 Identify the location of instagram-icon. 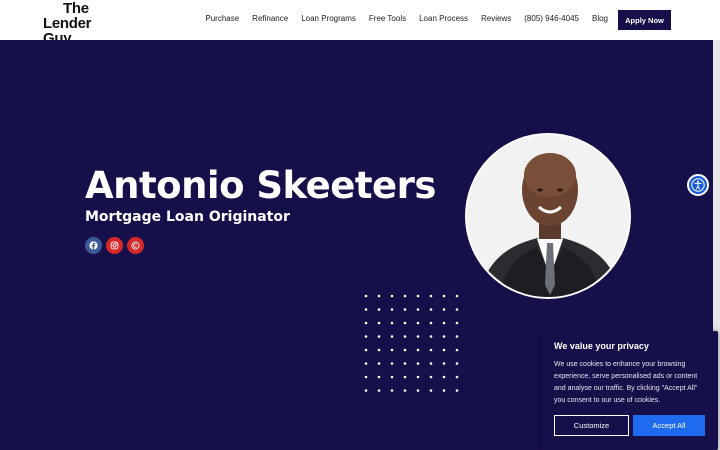
(114, 245).